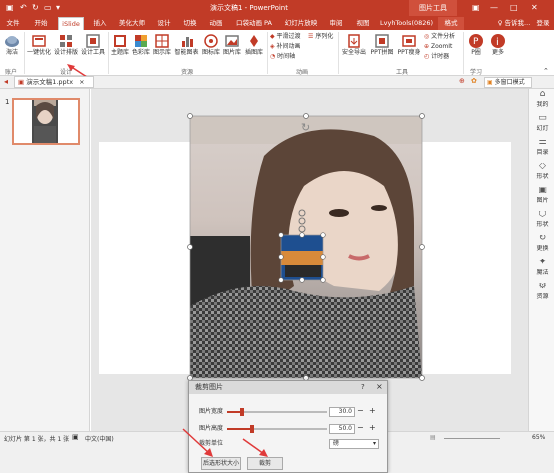 The width and height of the screenshot is (554, 473). What do you see at coordinates (285, 47) in the screenshot?
I see `tween-animation-button: ◈ 补间动画` at bounding box center [285, 47].